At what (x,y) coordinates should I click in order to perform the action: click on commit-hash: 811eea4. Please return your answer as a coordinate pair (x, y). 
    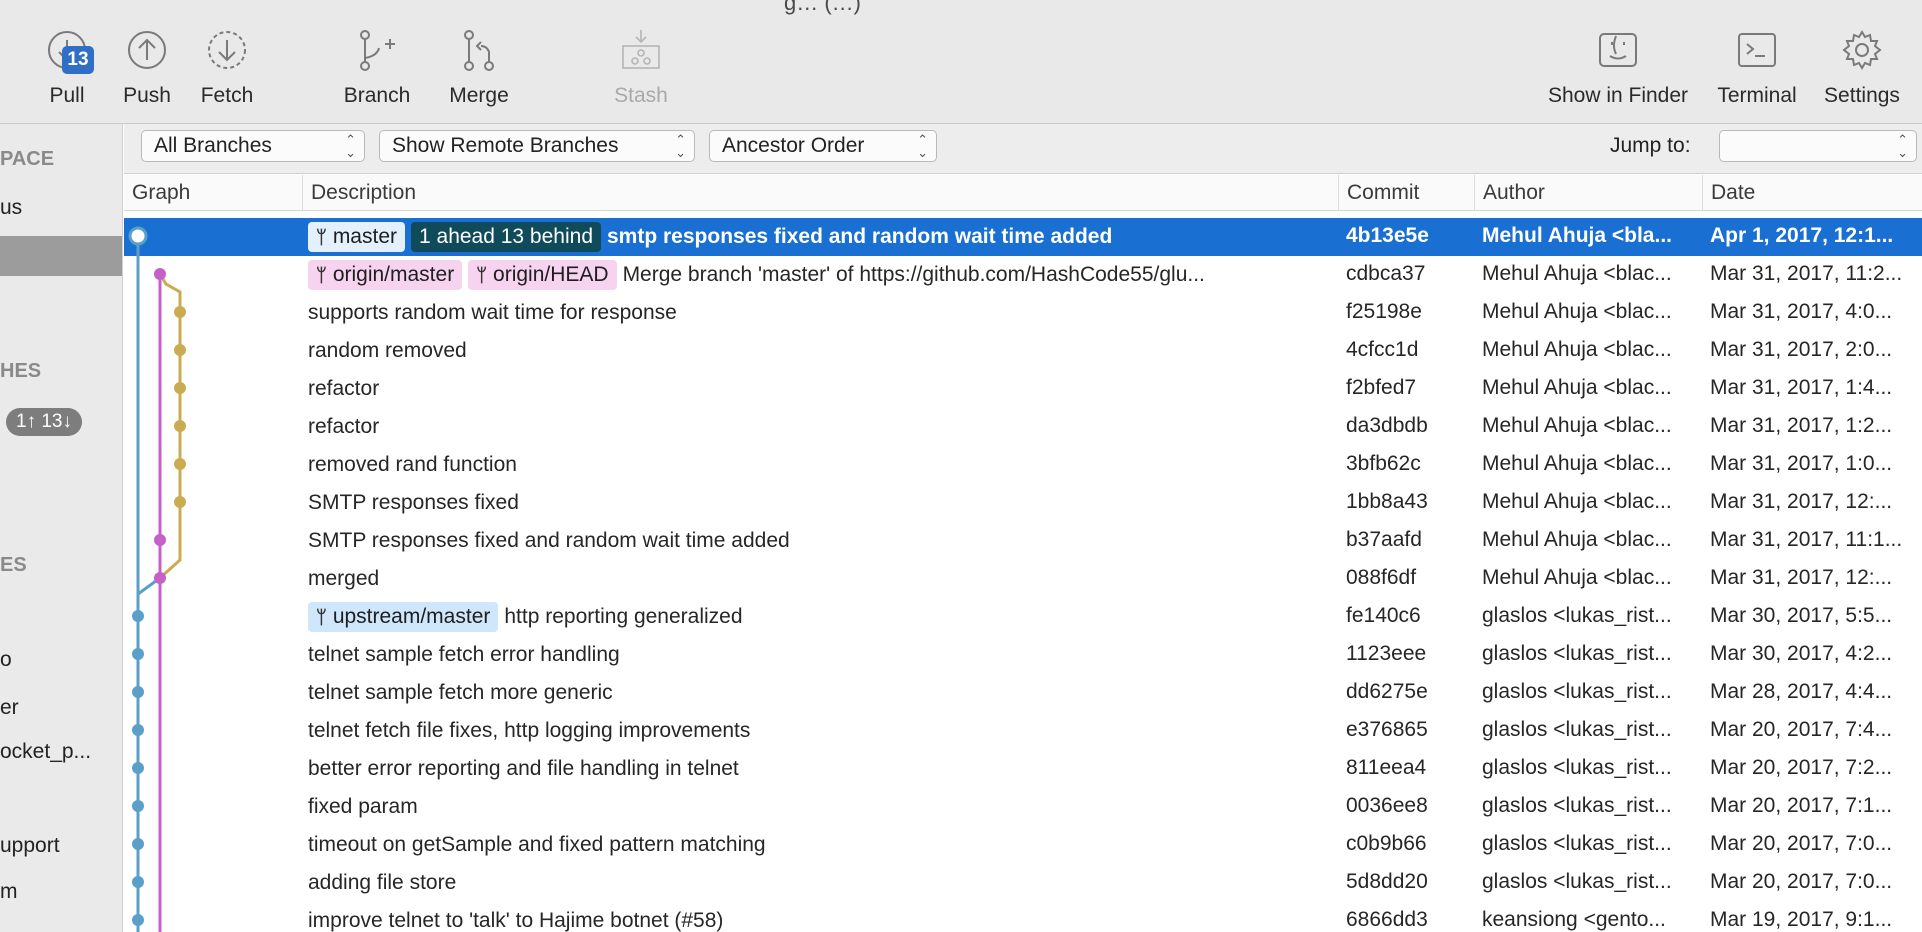
    Looking at the image, I should click on (1386, 767).